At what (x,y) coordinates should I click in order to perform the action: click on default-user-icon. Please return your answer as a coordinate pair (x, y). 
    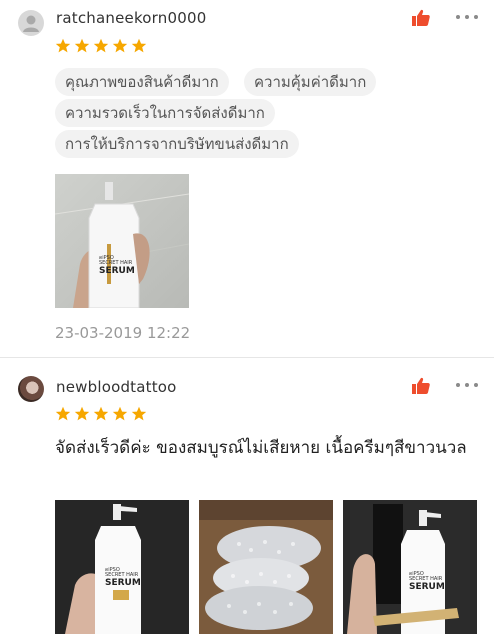
    Looking at the image, I should click on (31, 23).